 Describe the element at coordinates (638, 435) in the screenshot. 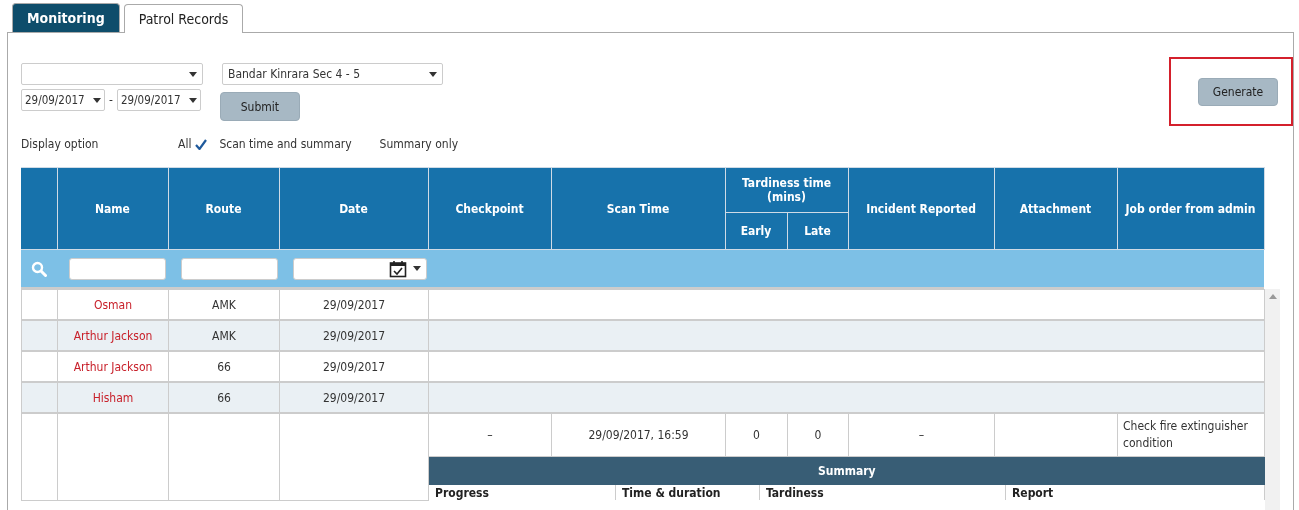

I see `table-cell: 29/09/2017, 16:59` at that location.